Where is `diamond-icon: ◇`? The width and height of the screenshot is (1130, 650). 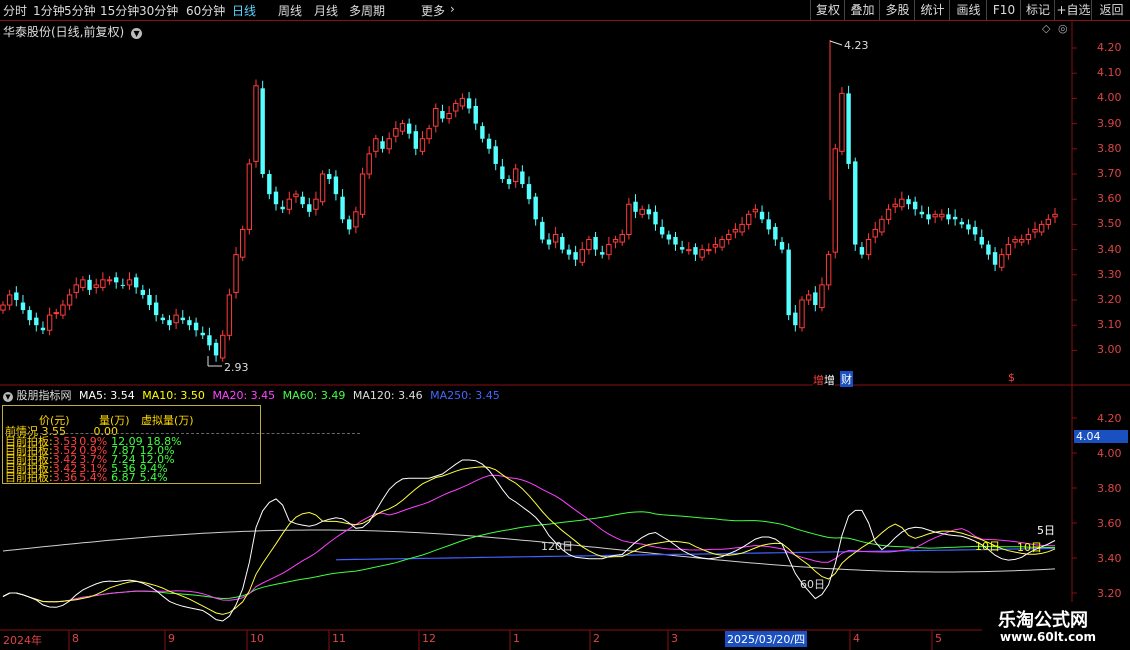
diamond-icon: ◇ is located at coordinates (1046, 28).